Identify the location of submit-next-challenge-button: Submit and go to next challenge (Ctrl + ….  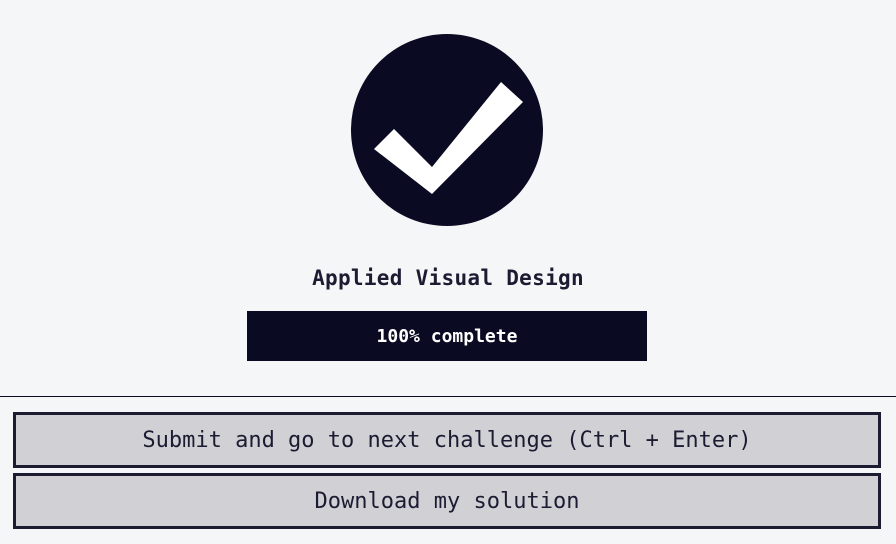
(447, 440).